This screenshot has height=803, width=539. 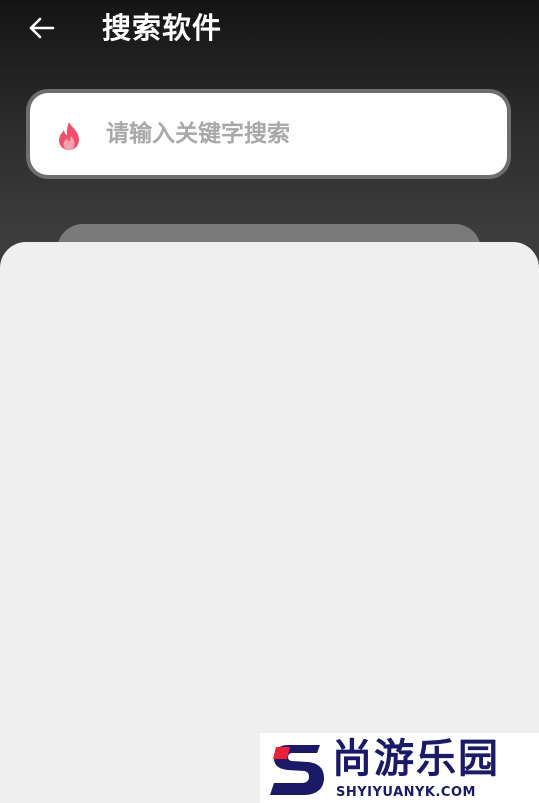 I want to click on search-bar, so click(x=268, y=134).